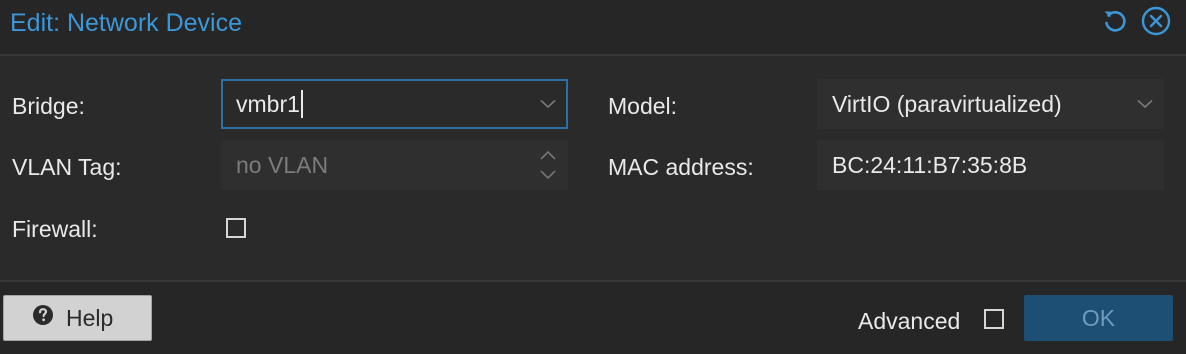 The height and width of the screenshot is (354, 1186). I want to click on advanced-label: Advanced, so click(909, 321).